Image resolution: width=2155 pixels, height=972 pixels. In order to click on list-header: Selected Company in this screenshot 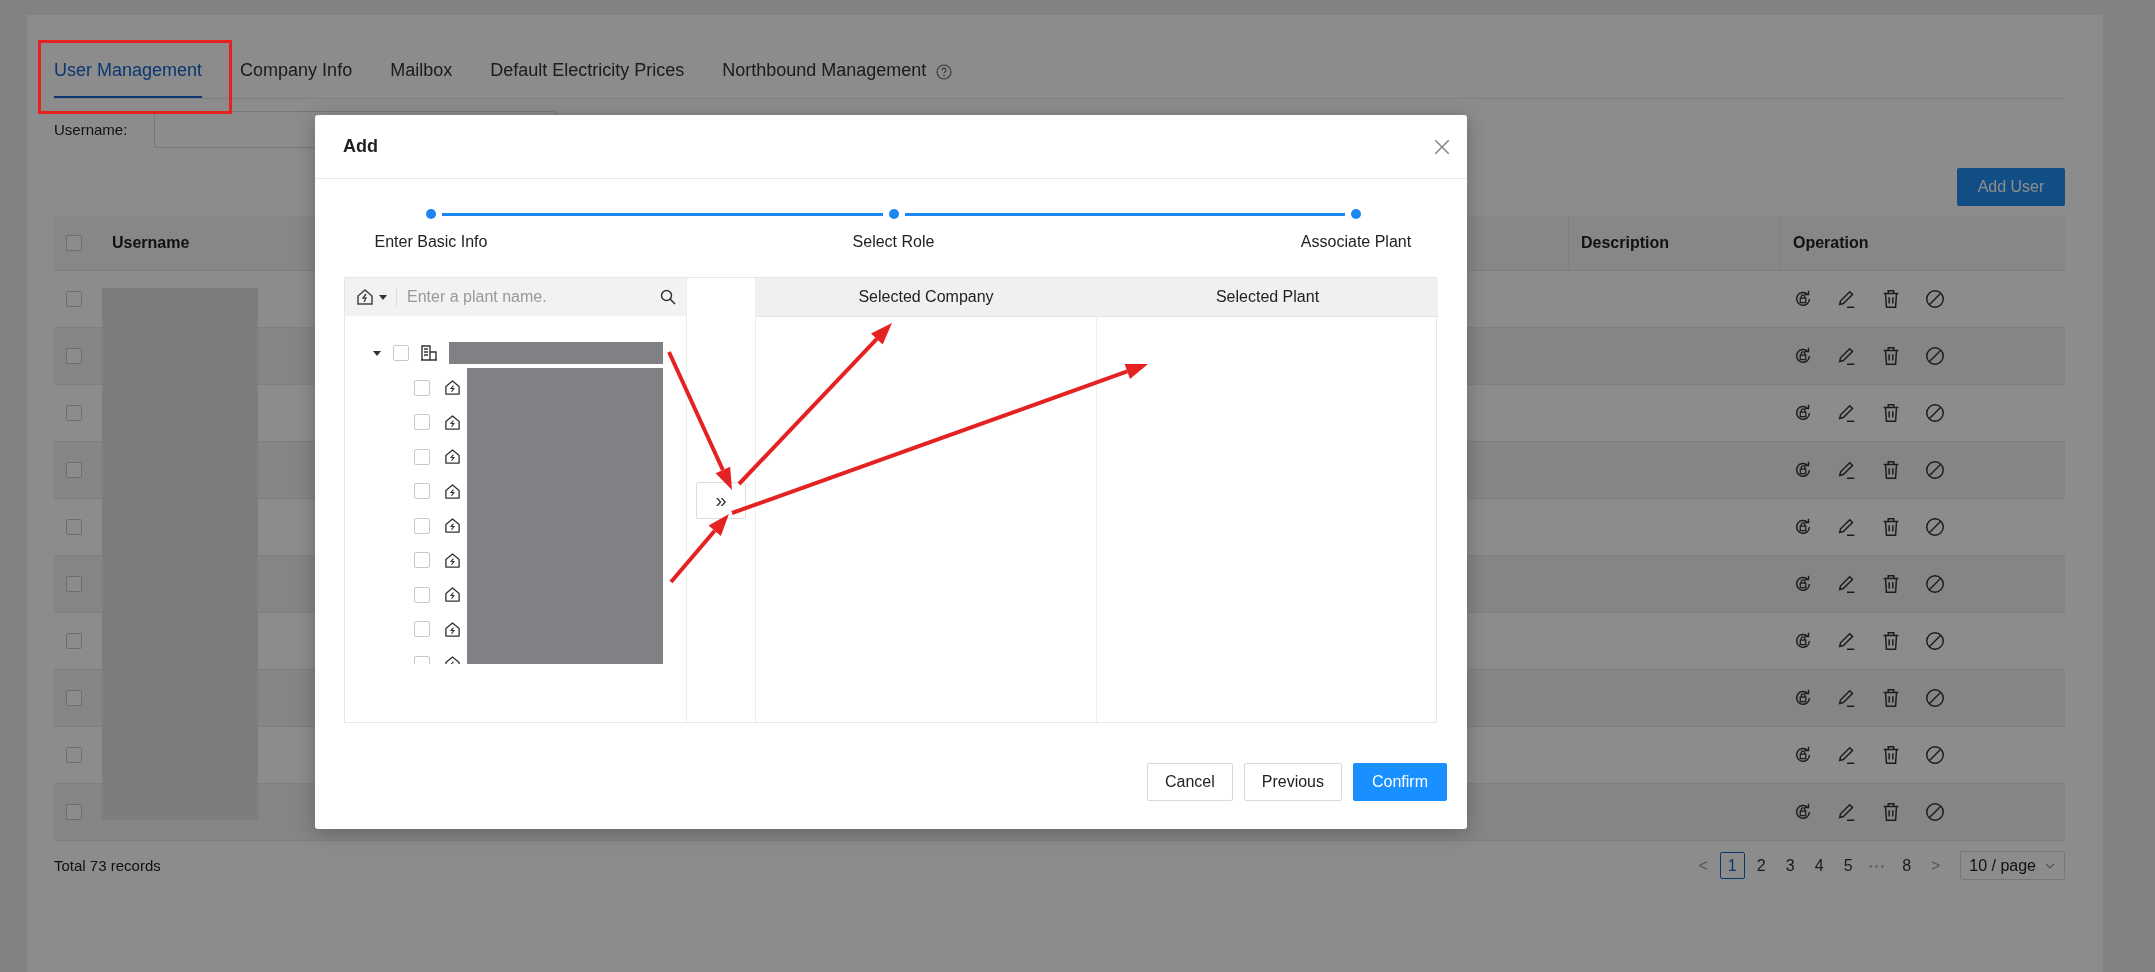, I will do `click(926, 297)`.